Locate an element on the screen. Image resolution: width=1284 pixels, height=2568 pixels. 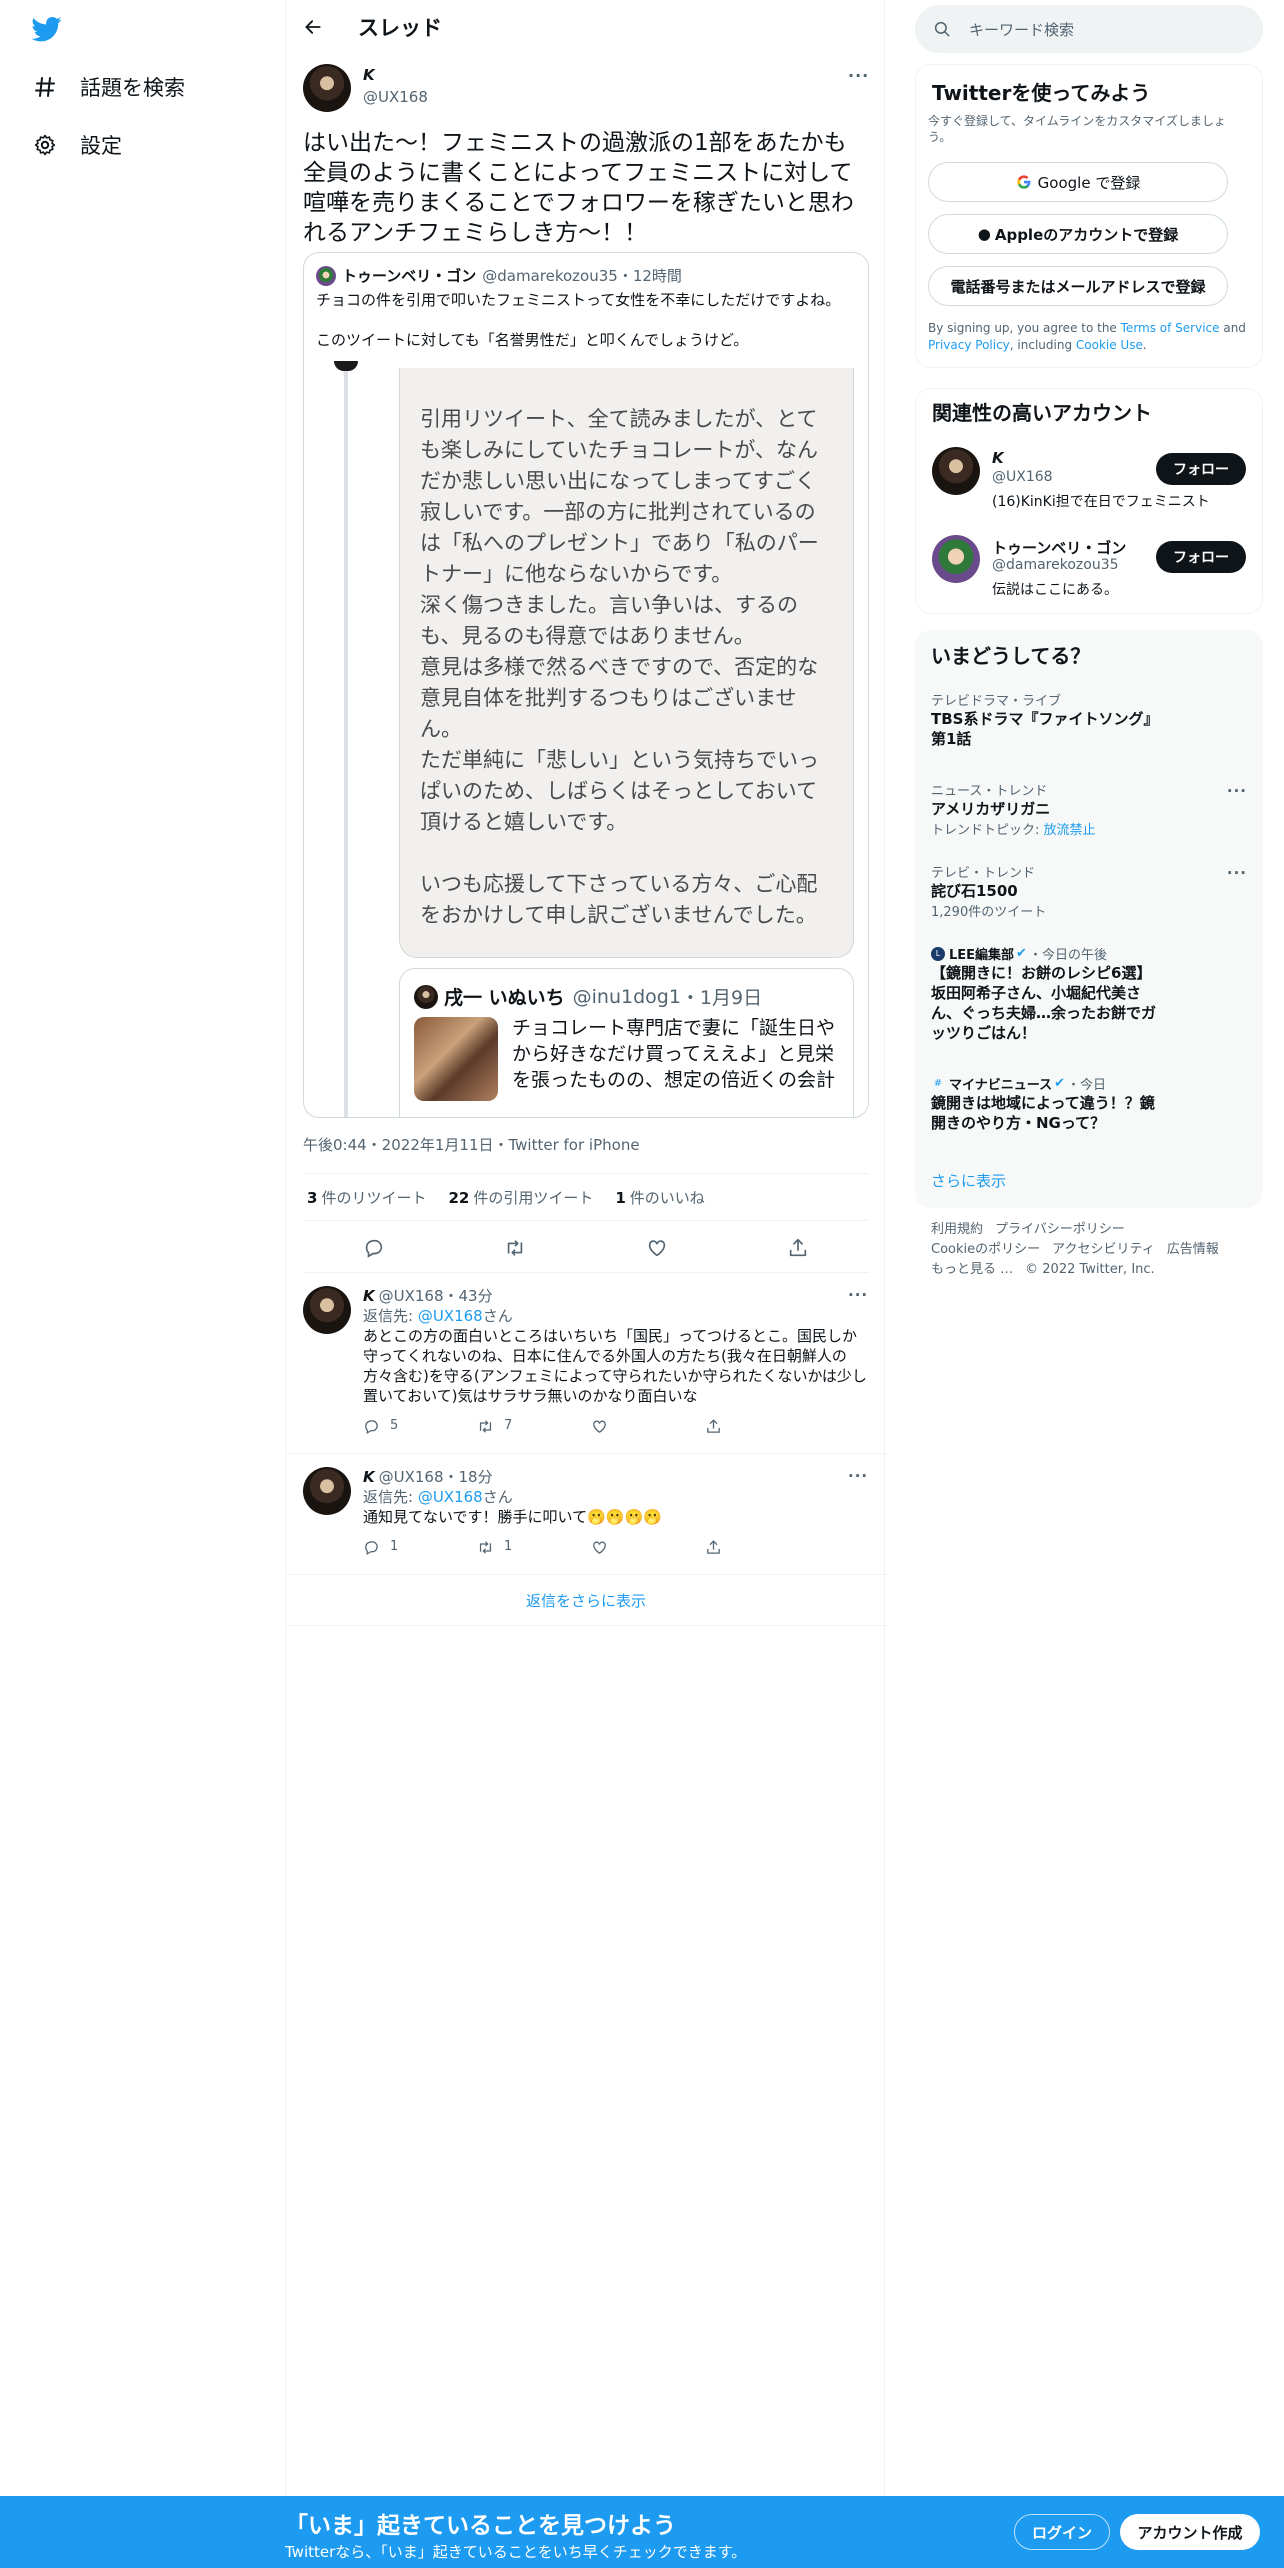
apple-signup-button: ● Appleのアカウントで登録 is located at coordinates (1078, 234).